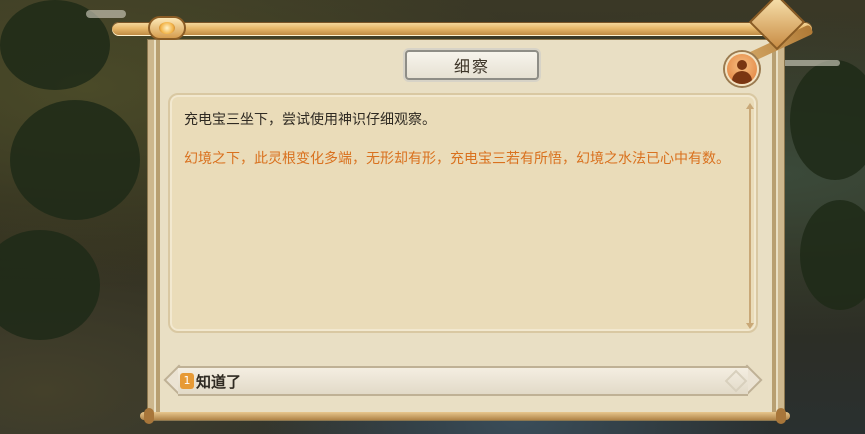  What do you see at coordinates (310, 120) in the screenshot?
I see `dialog-text-line: 充电宝三坐下，尝试使用神识仔细观察。` at bounding box center [310, 120].